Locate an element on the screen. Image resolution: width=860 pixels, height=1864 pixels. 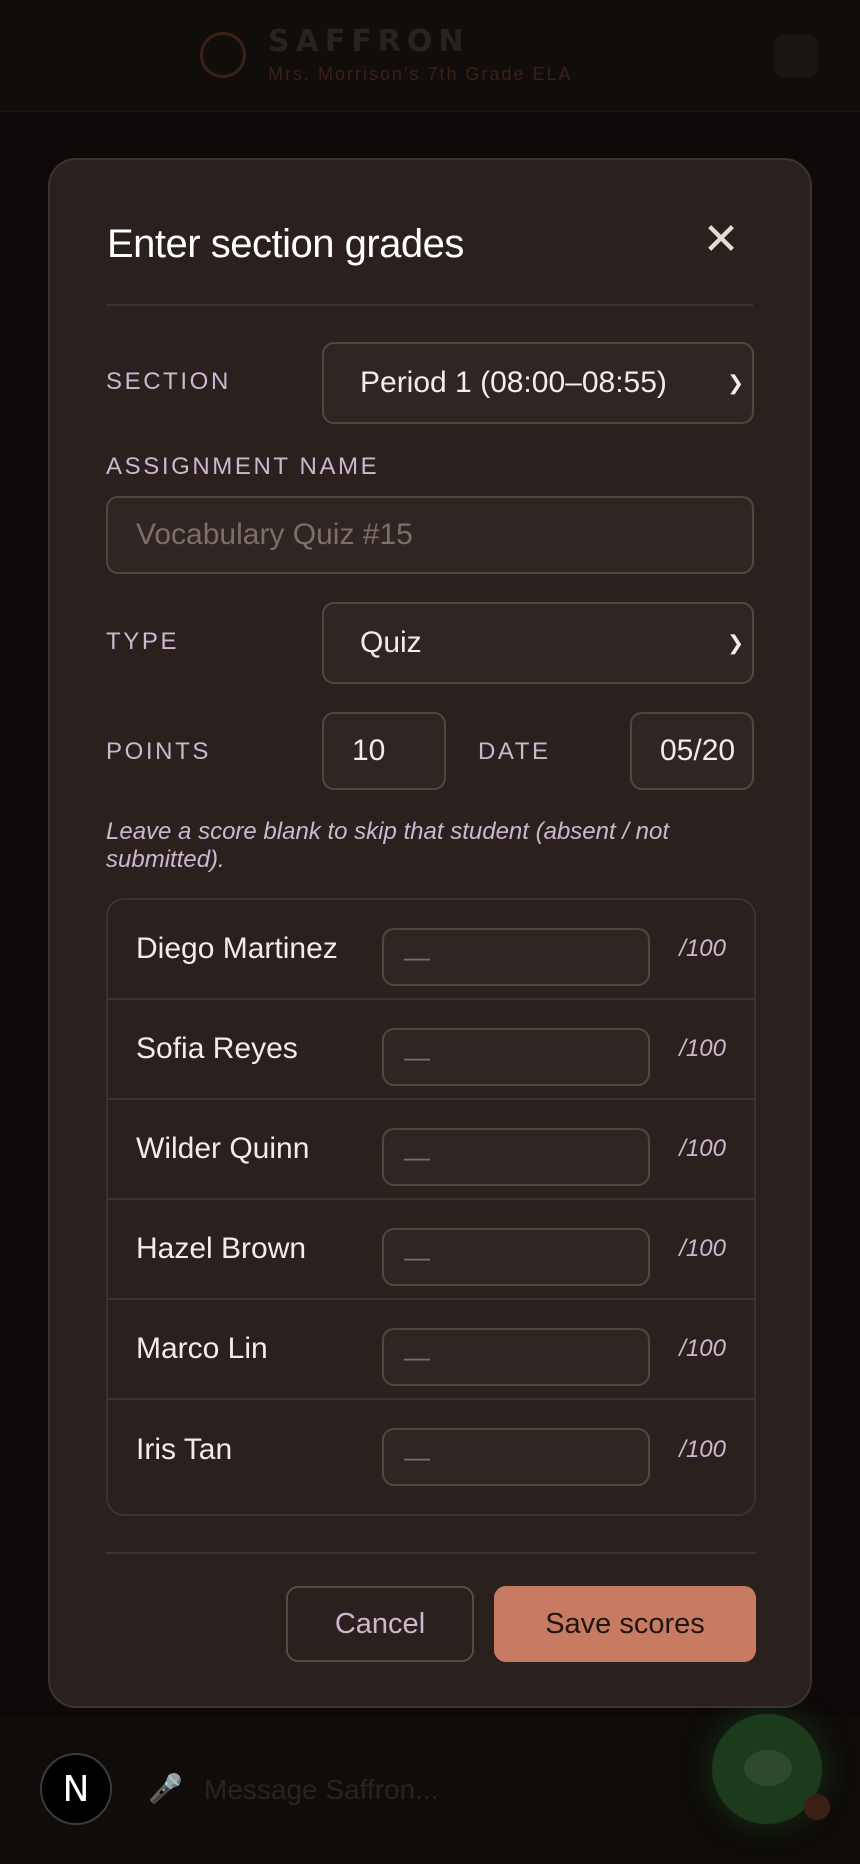
student-name: Sofia Reyes is located at coordinates (217, 1048).